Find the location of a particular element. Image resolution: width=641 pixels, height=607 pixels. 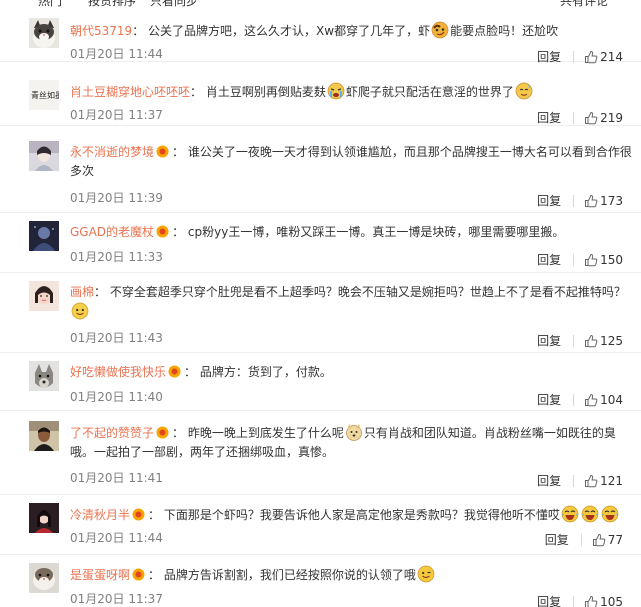

comment-timestamp: 01月20日 11:41 is located at coordinates (116, 478).